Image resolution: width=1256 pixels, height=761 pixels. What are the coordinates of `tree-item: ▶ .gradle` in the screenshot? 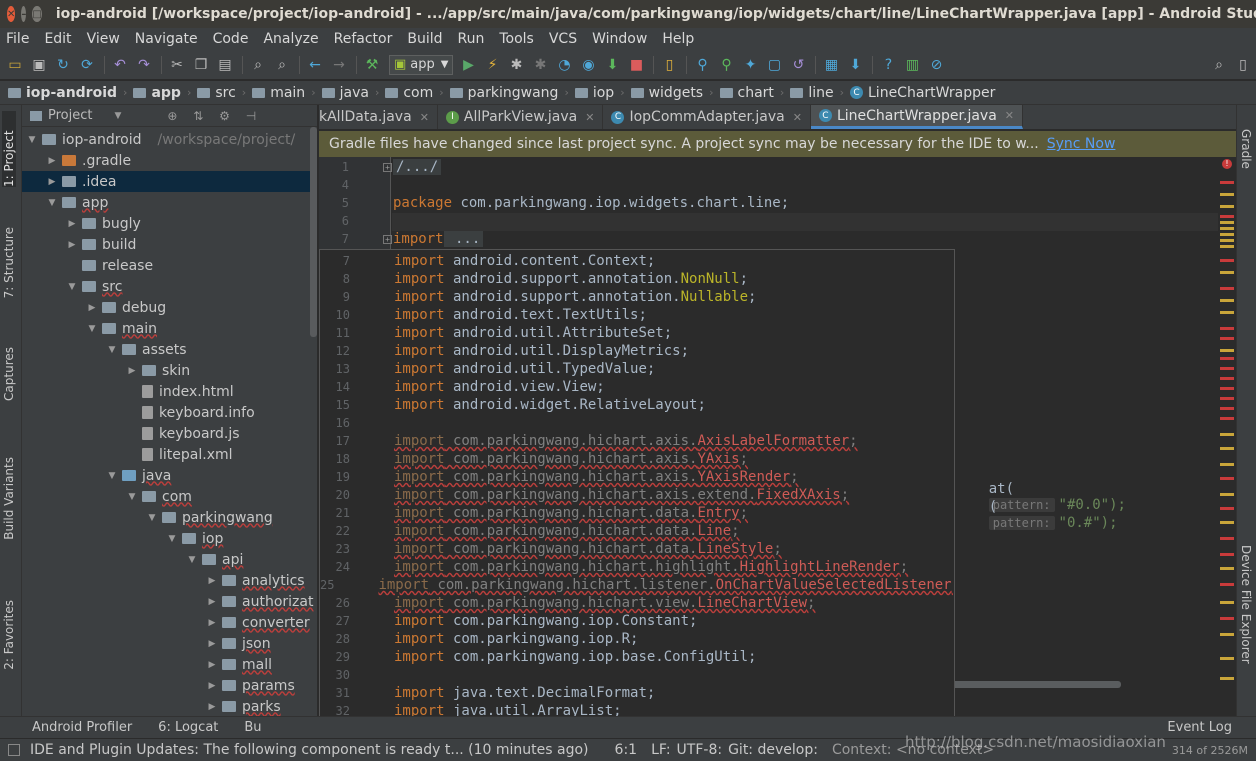 It's located at (169, 160).